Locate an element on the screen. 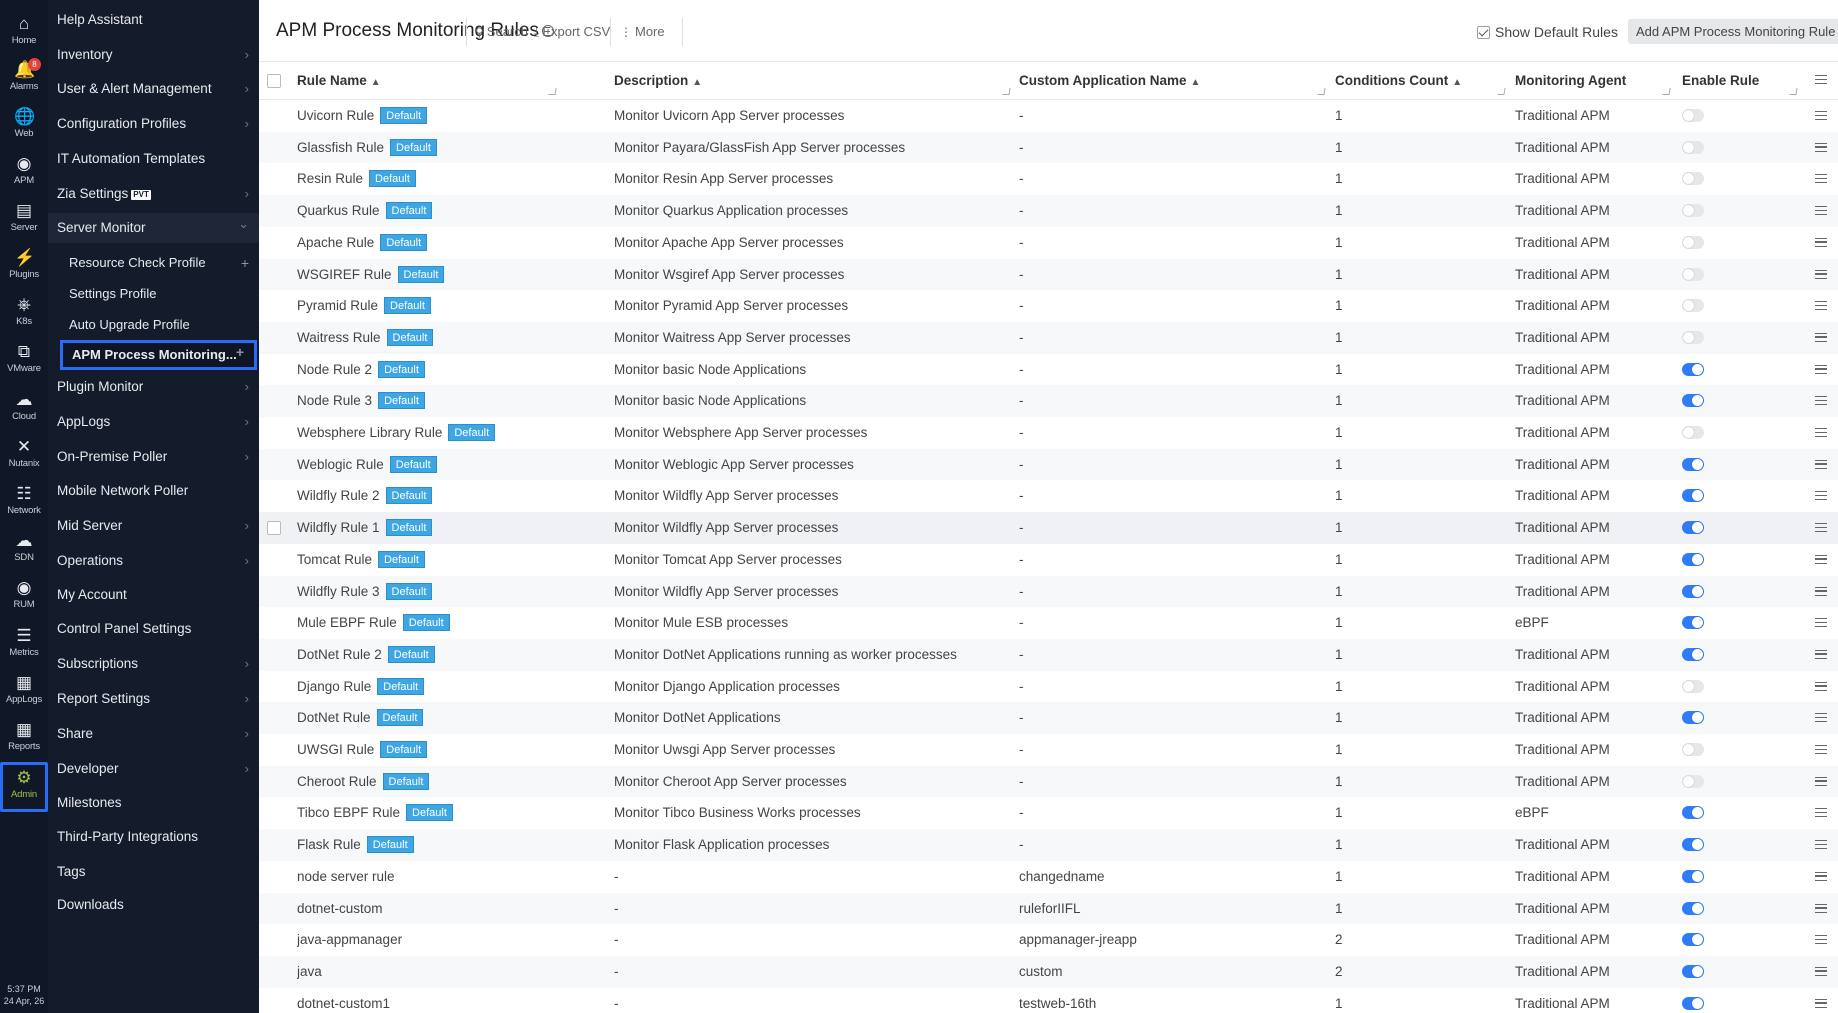  menu-item-it-automation-templates: IT Automation Templates is located at coordinates (153, 159).